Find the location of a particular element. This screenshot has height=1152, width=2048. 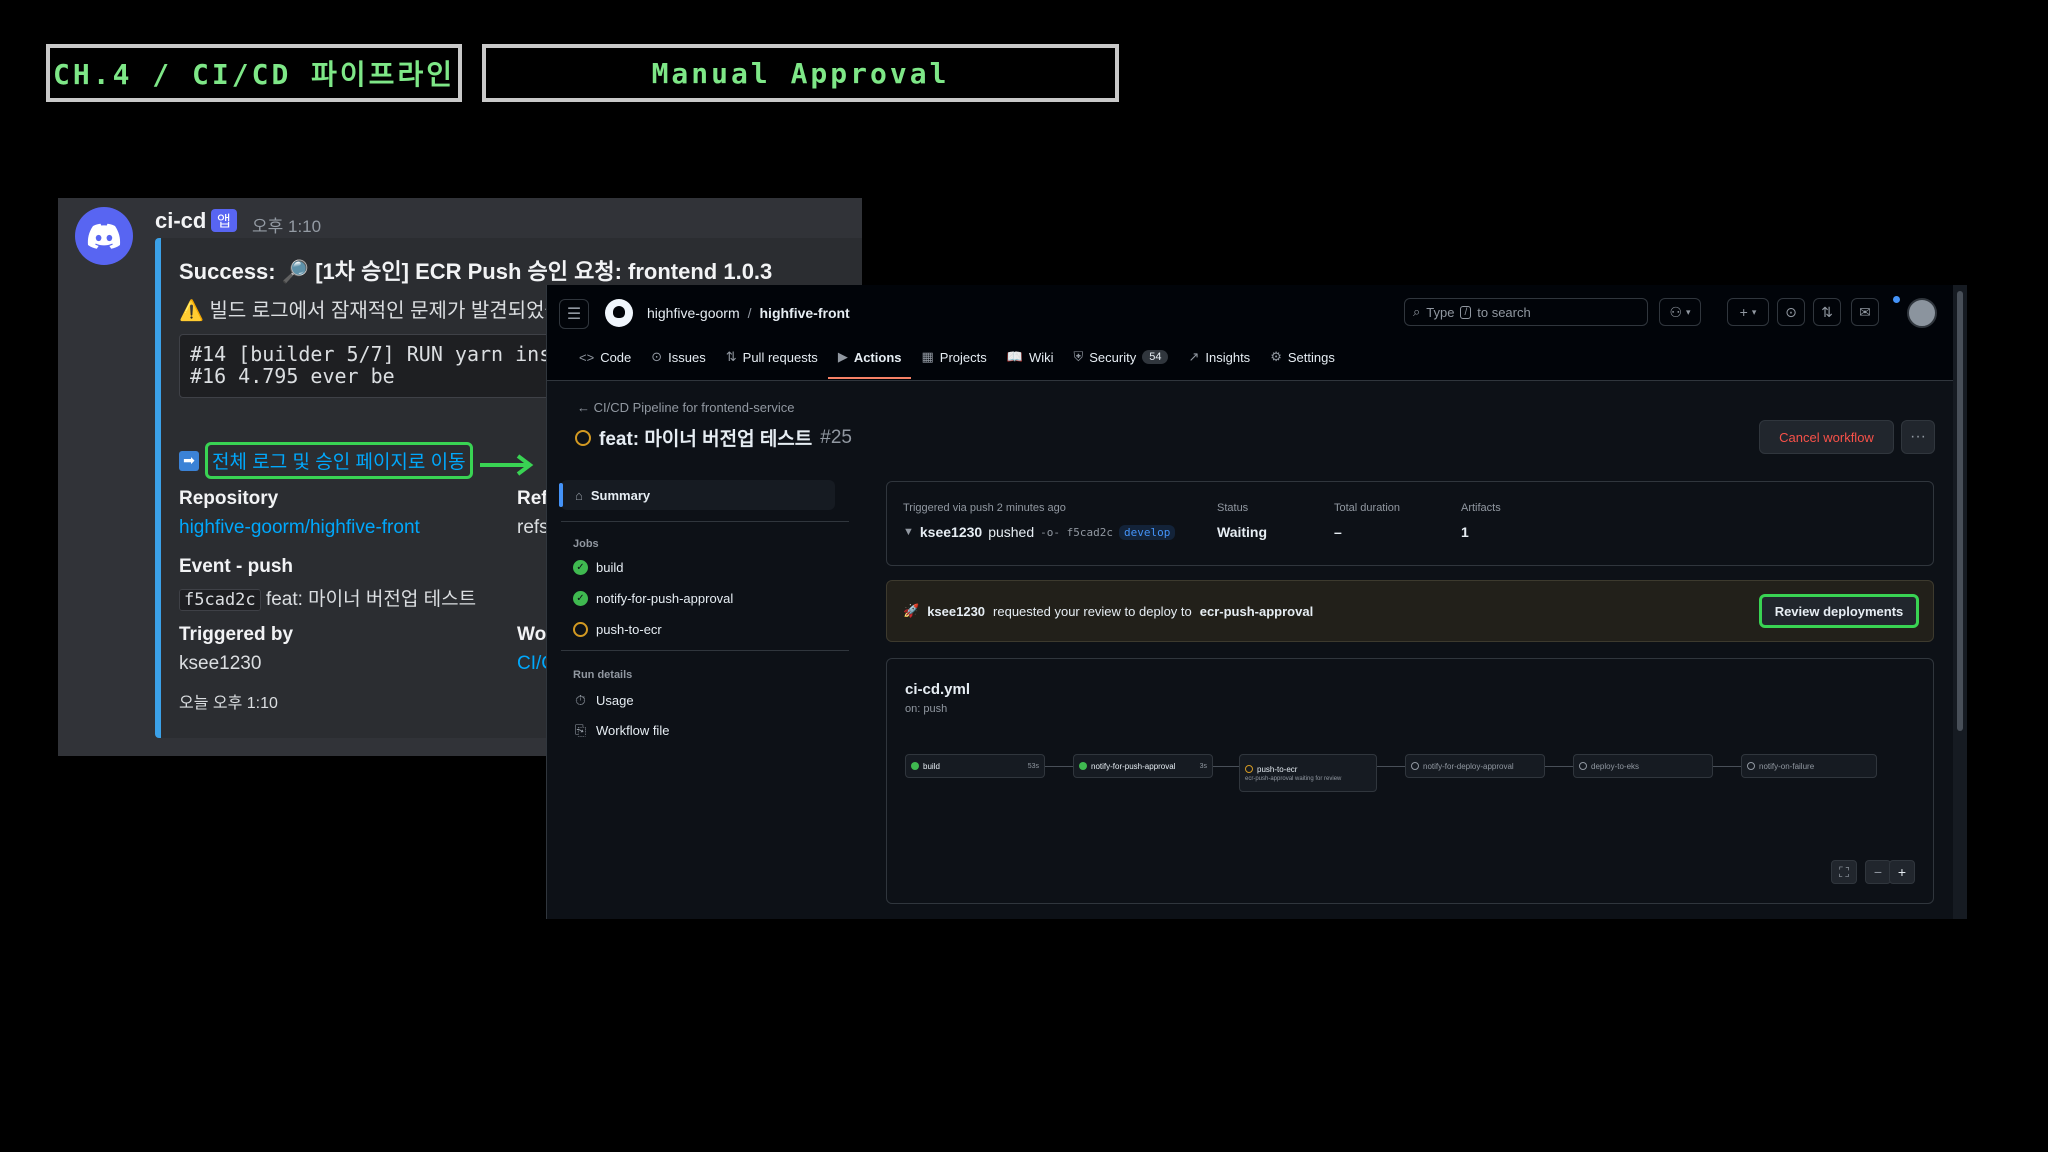

ref-value: refs is located at coordinates (533, 527).